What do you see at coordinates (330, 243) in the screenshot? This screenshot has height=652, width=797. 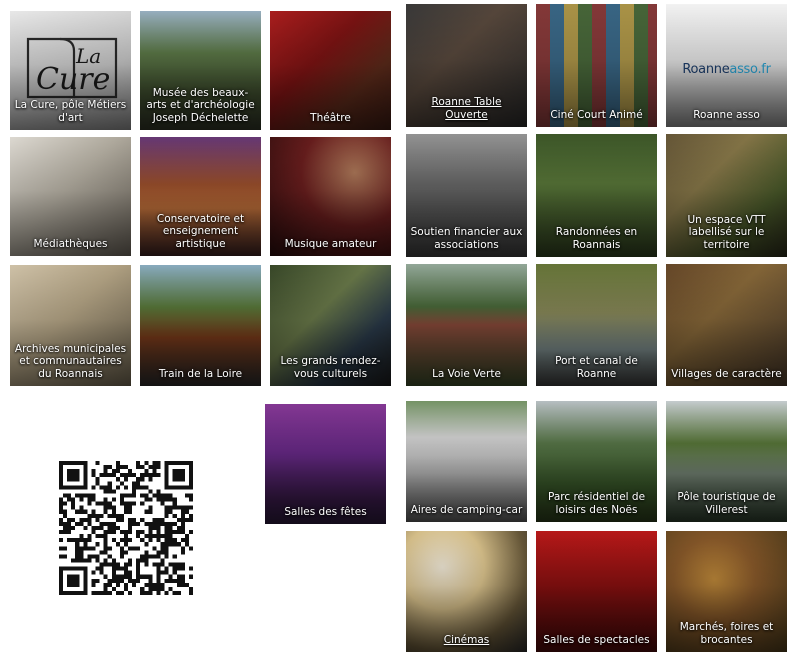 I see `tile-label: Musique amateur` at bounding box center [330, 243].